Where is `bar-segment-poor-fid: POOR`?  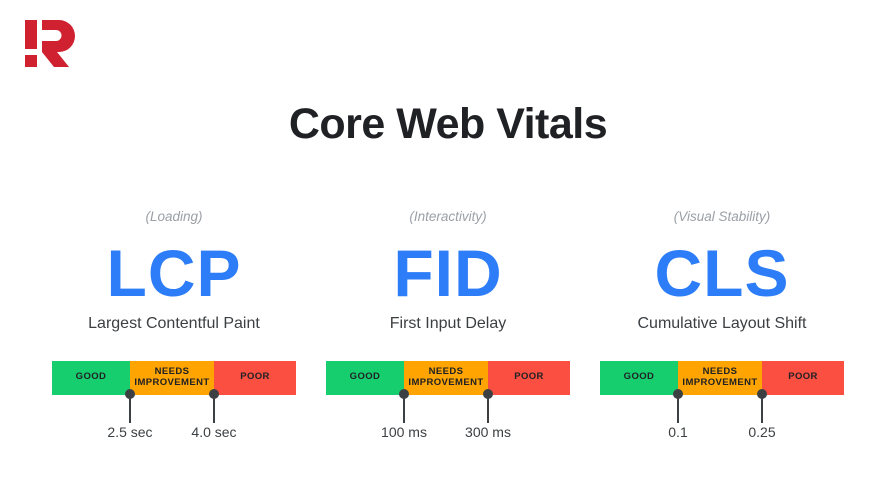 bar-segment-poor-fid: POOR is located at coordinates (529, 377).